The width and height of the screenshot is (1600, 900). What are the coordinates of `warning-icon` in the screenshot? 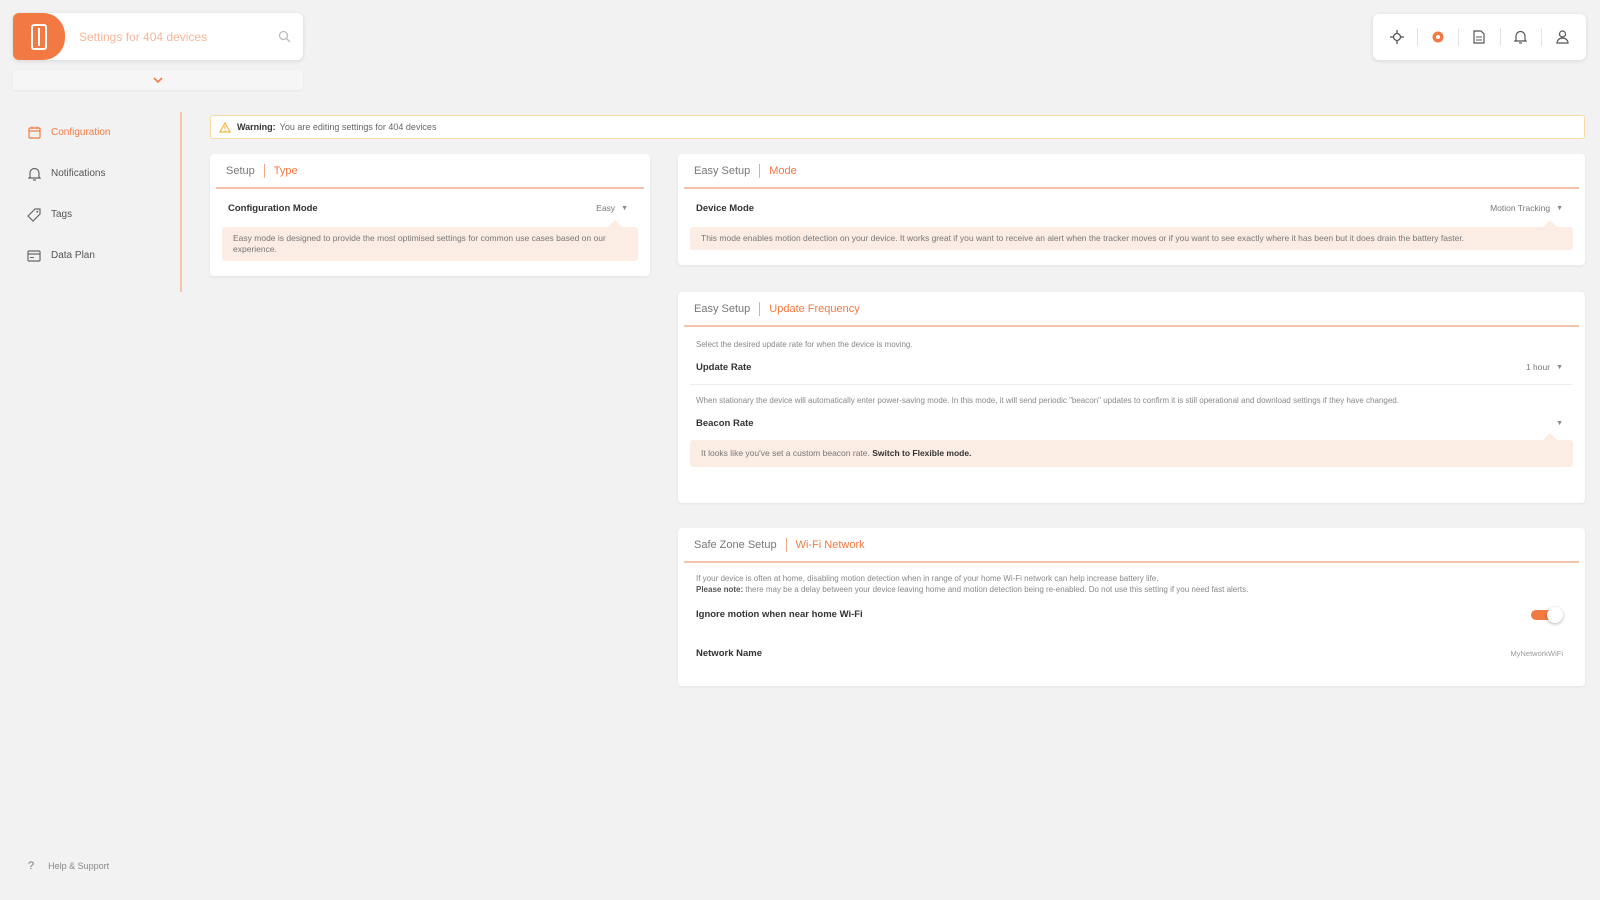 It's located at (225, 127).